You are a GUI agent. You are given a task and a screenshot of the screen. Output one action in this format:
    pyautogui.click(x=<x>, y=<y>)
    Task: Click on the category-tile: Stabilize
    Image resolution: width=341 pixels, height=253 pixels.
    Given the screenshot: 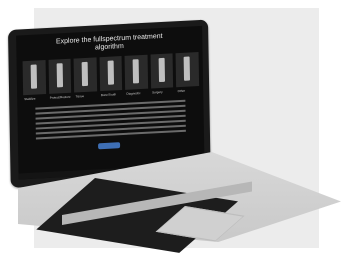 What is the action you would take?
    pyautogui.click(x=34, y=80)
    